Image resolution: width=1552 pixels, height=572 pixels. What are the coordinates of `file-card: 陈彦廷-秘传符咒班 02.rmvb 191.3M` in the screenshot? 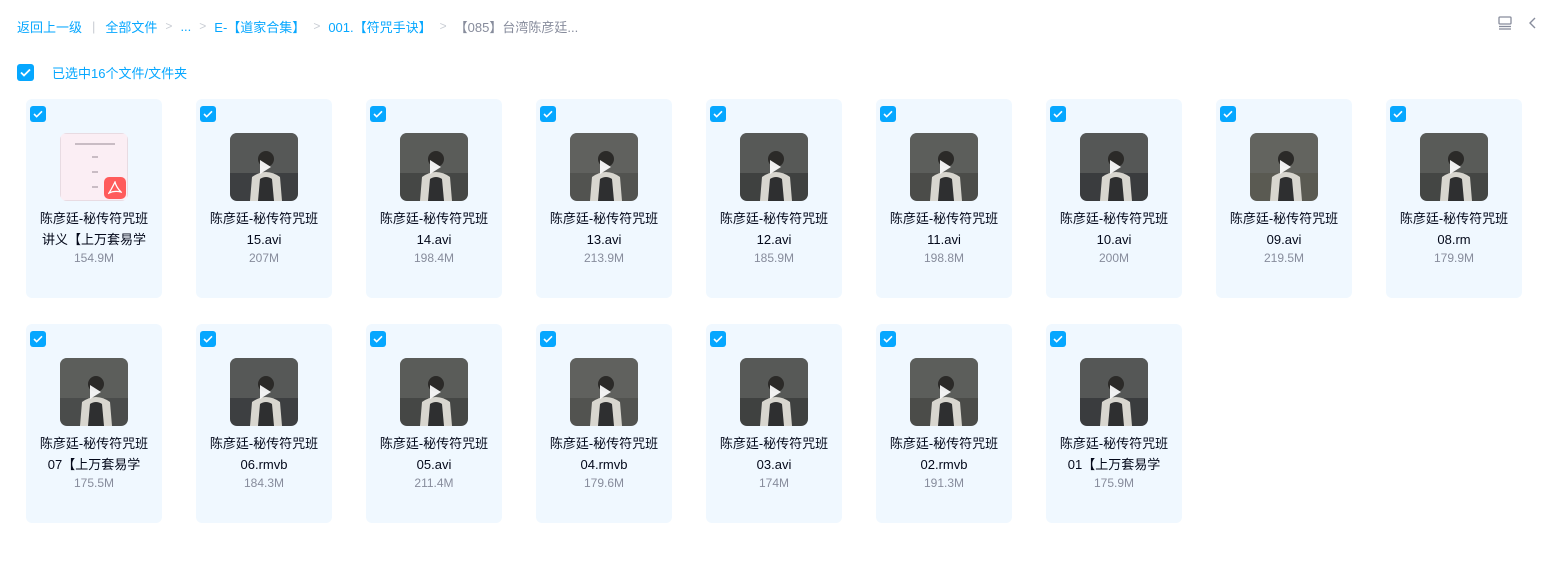 It's located at (944, 423).